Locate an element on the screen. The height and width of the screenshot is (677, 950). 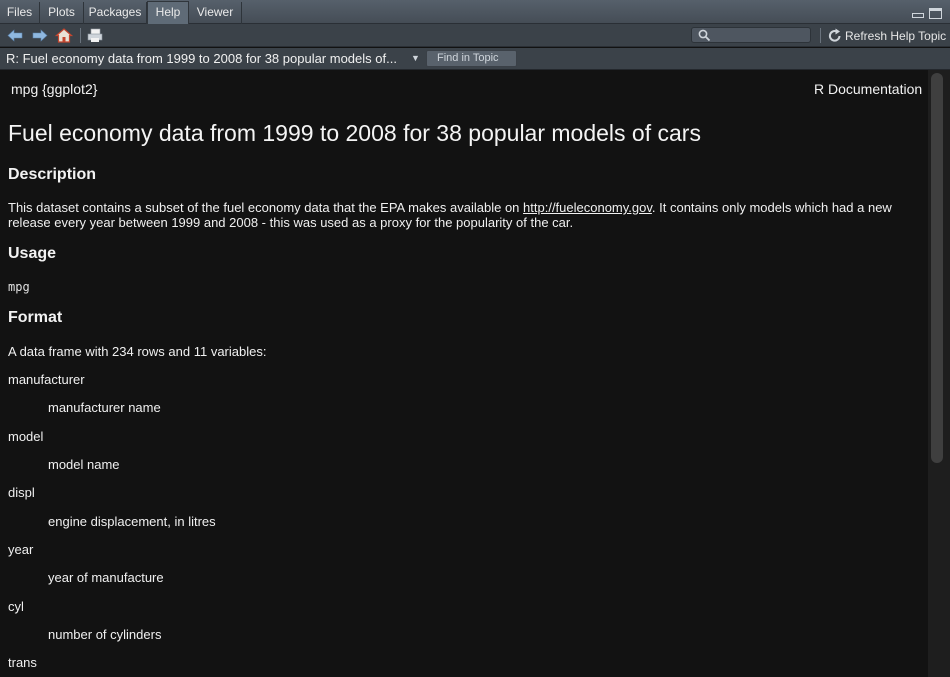
tab-plots: Plots is located at coordinates (62, 13).